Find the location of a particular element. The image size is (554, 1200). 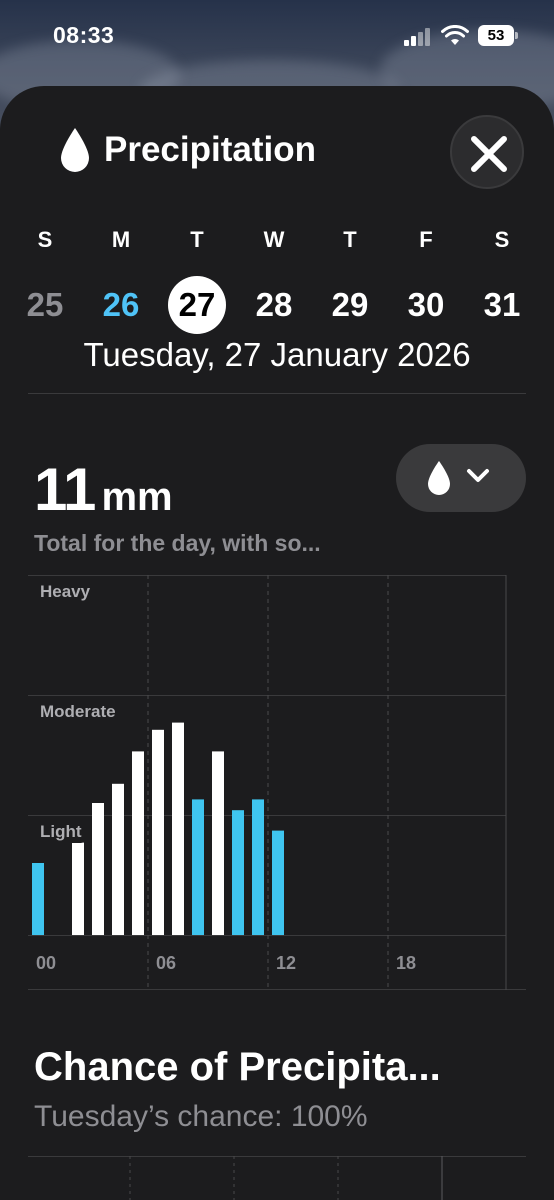

battery-indicator: 53 is located at coordinates (498, 35).